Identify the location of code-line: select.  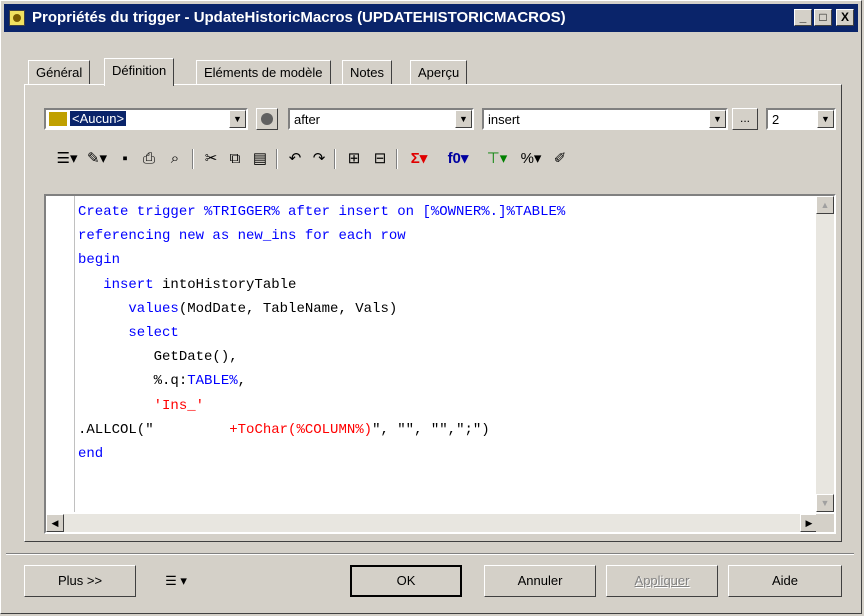
(307, 333).